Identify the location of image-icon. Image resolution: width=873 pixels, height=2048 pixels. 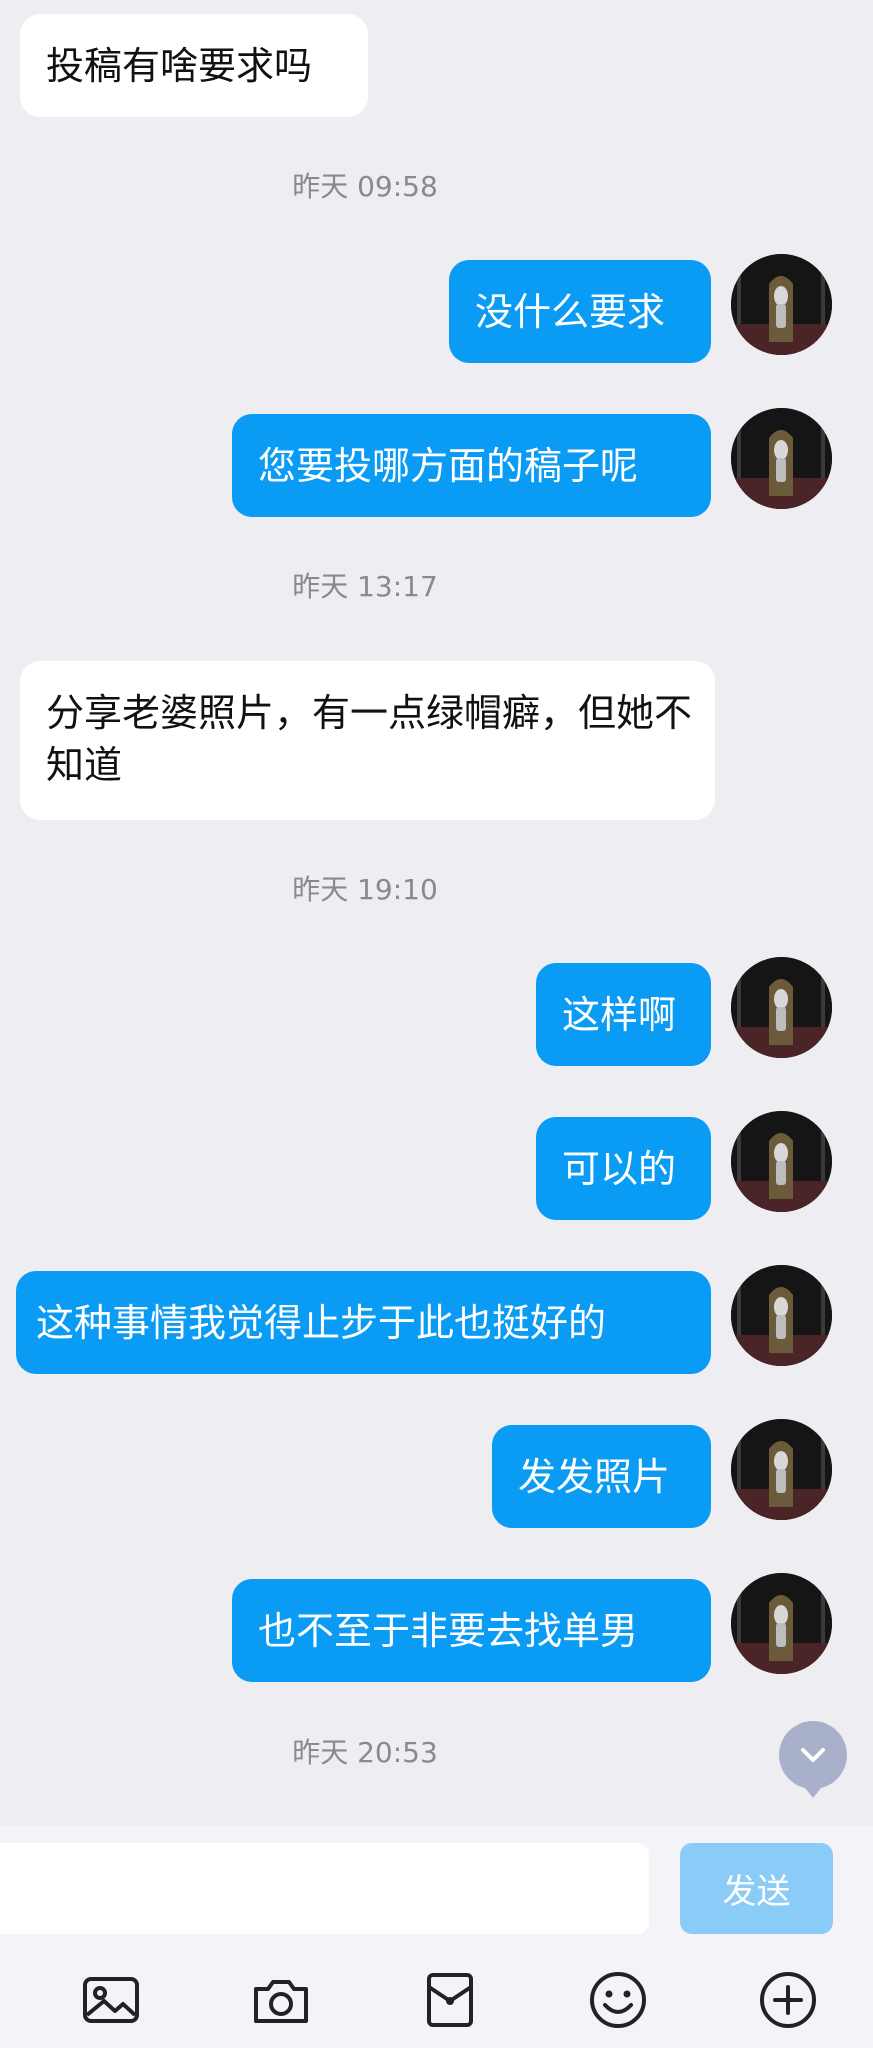
(111, 2000).